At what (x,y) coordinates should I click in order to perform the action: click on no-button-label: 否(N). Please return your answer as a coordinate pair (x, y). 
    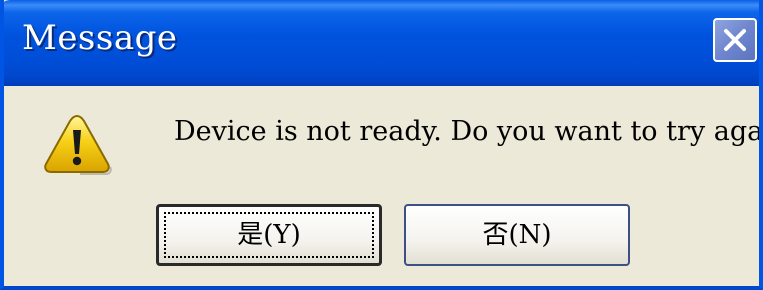
    Looking at the image, I should click on (517, 235).